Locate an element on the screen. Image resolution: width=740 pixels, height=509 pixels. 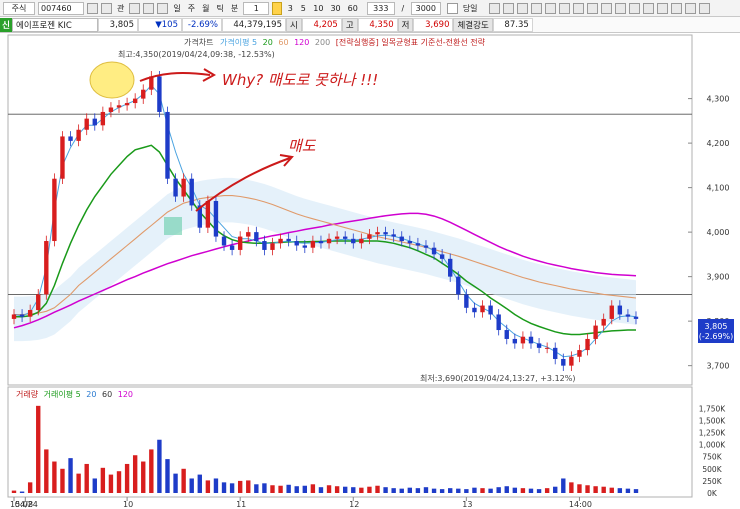
strength-value: 87.35 is located at coordinates (512, 24).